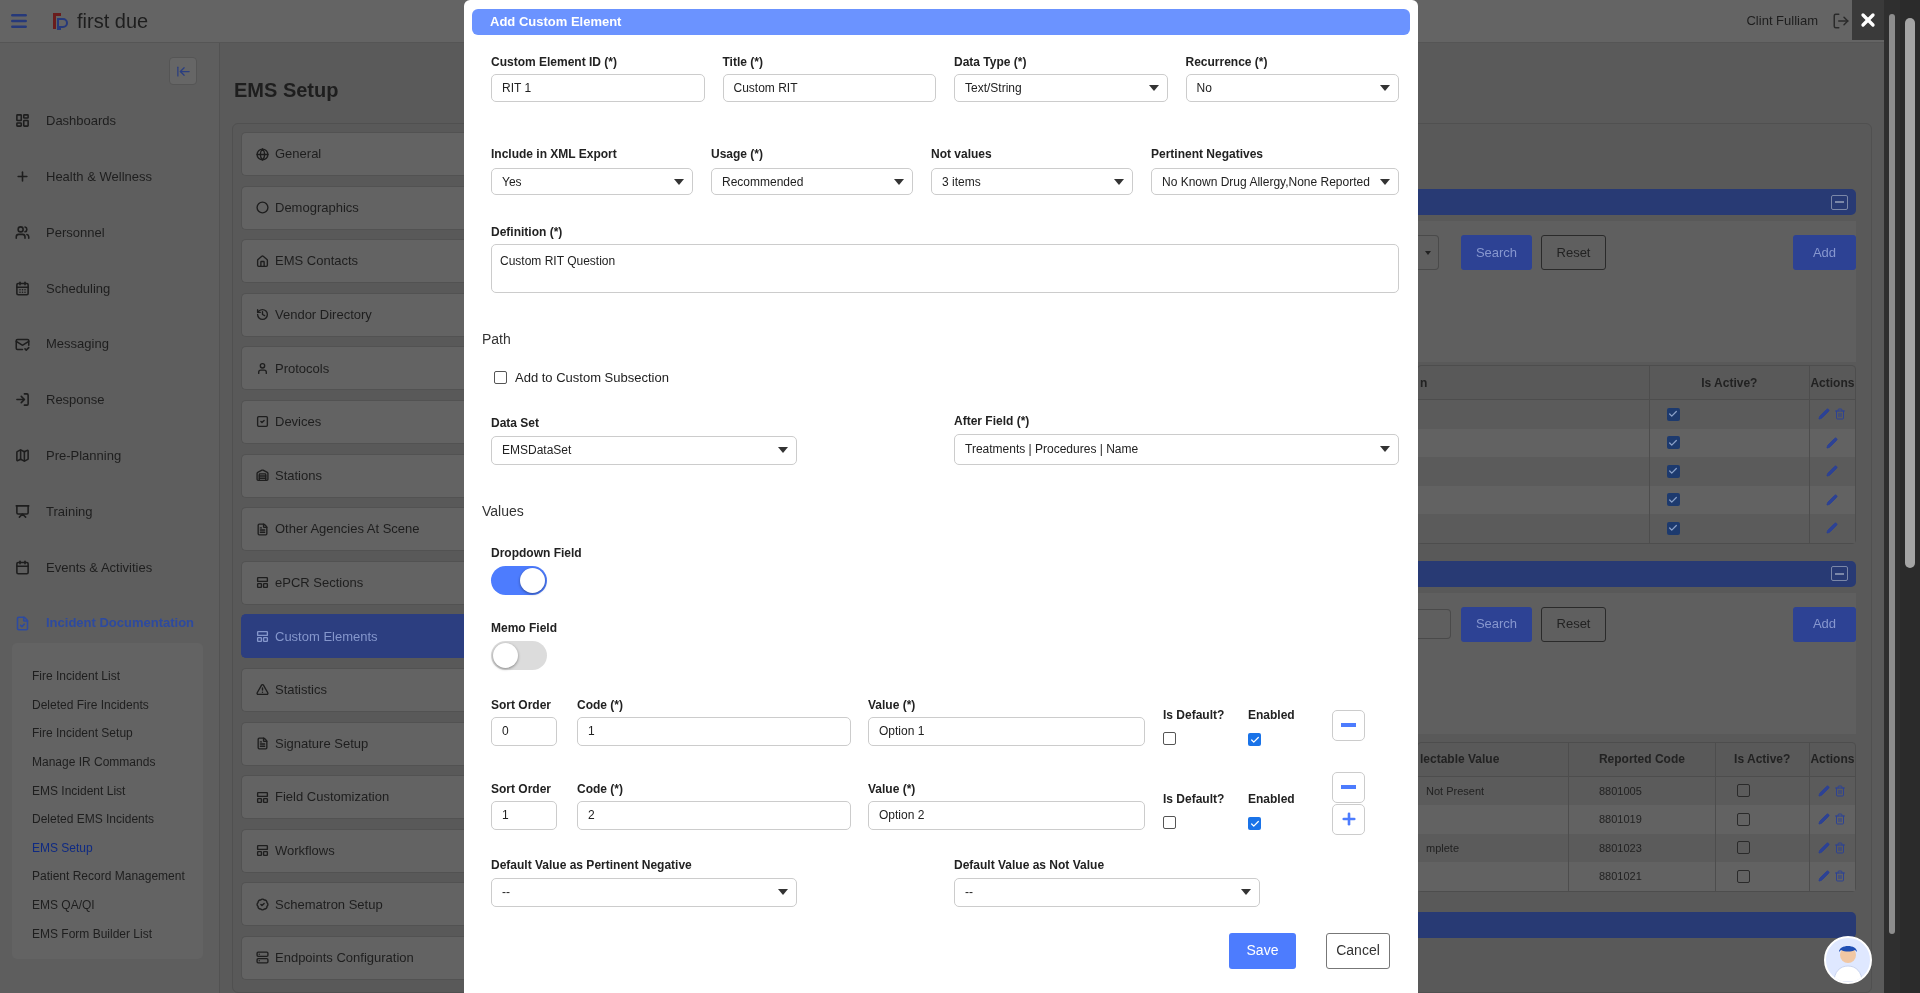 The height and width of the screenshot is (993, 1920). I want to click on setup-menu-item: Field Customization, so click(353, 797).